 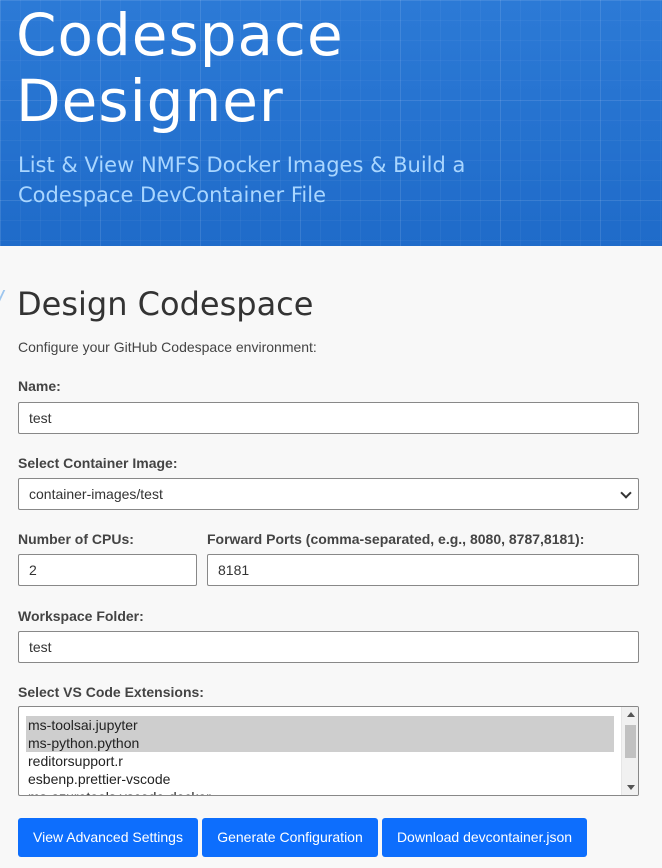 What do you see at coordinates (328, 418) in the screenshot?
I see `name-input` at bounding box center [328, 418].